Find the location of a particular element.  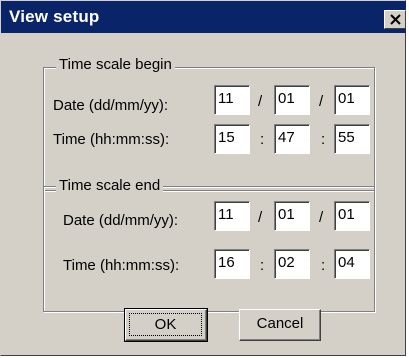

ok-button: OK is located at coordinates (166, 325).